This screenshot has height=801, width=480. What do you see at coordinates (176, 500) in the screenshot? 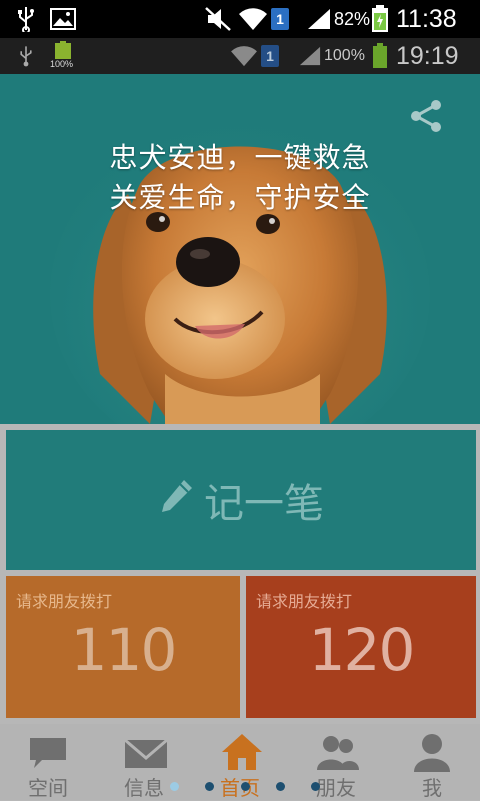
I see `pencil-icon` at bounding box center [176, 500].